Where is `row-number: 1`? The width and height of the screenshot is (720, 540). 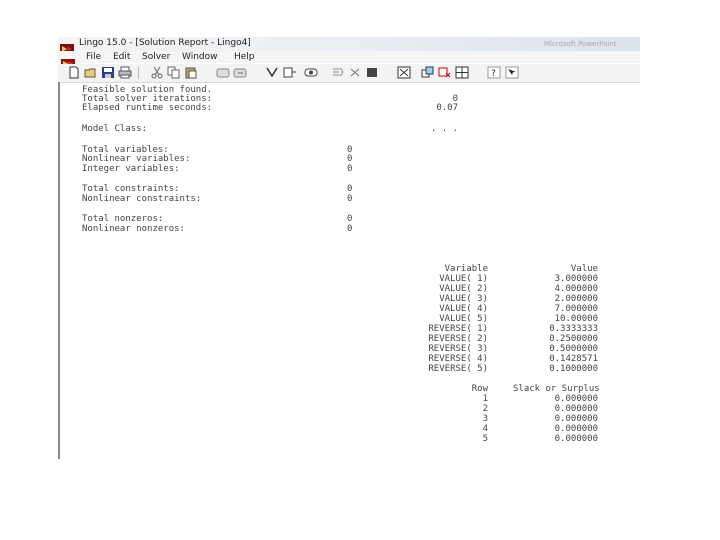 row-number: 1 is located at coordinates (485, 399).